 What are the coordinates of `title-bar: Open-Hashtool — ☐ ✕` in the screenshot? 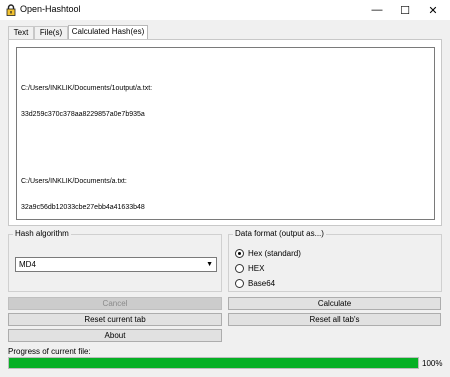 It's located at (225, 10).